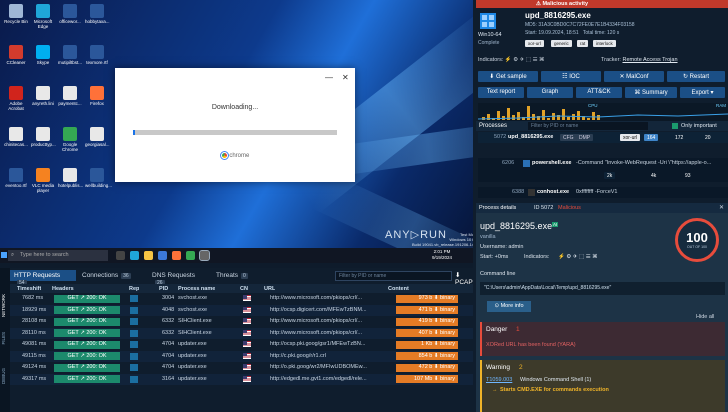  I want to click on installer-taskbar-icon, so click(204, 255).